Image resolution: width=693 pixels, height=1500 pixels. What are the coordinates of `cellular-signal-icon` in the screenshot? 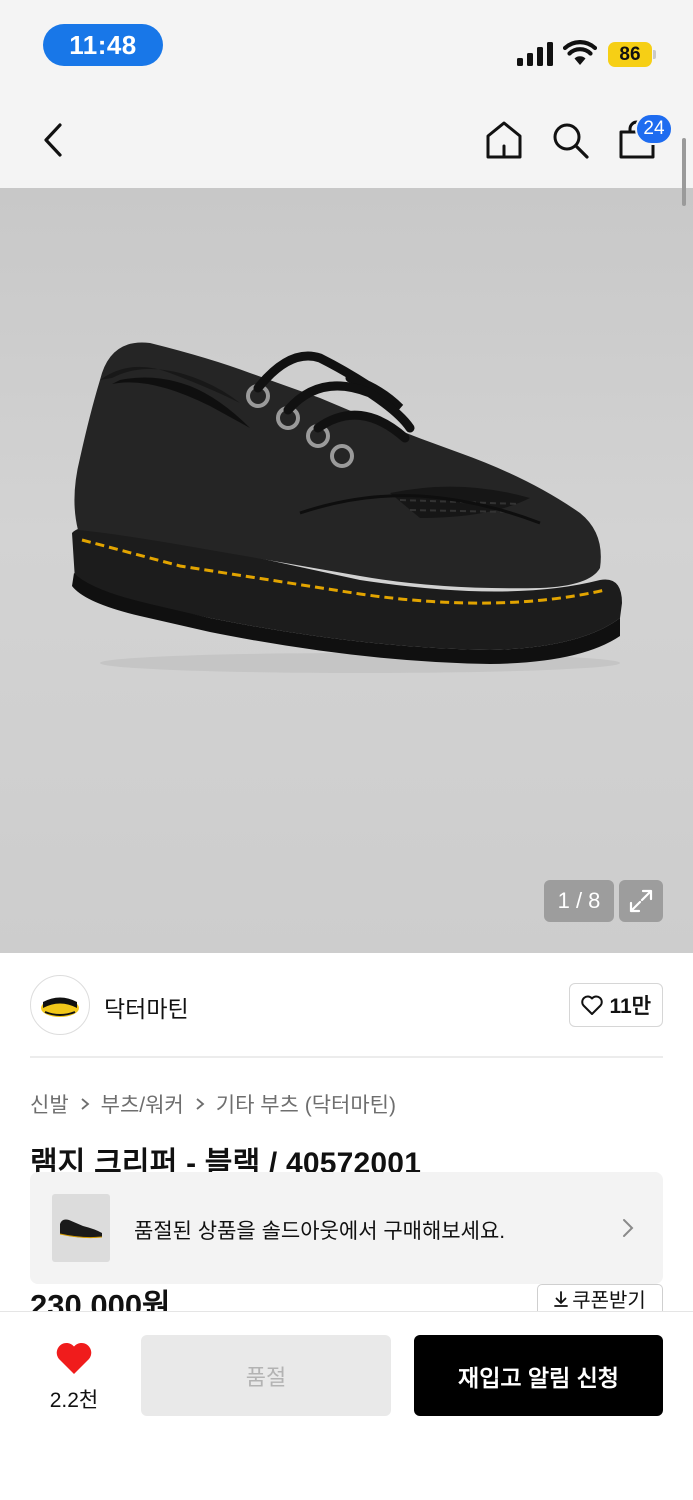 It's located at (535, 54).